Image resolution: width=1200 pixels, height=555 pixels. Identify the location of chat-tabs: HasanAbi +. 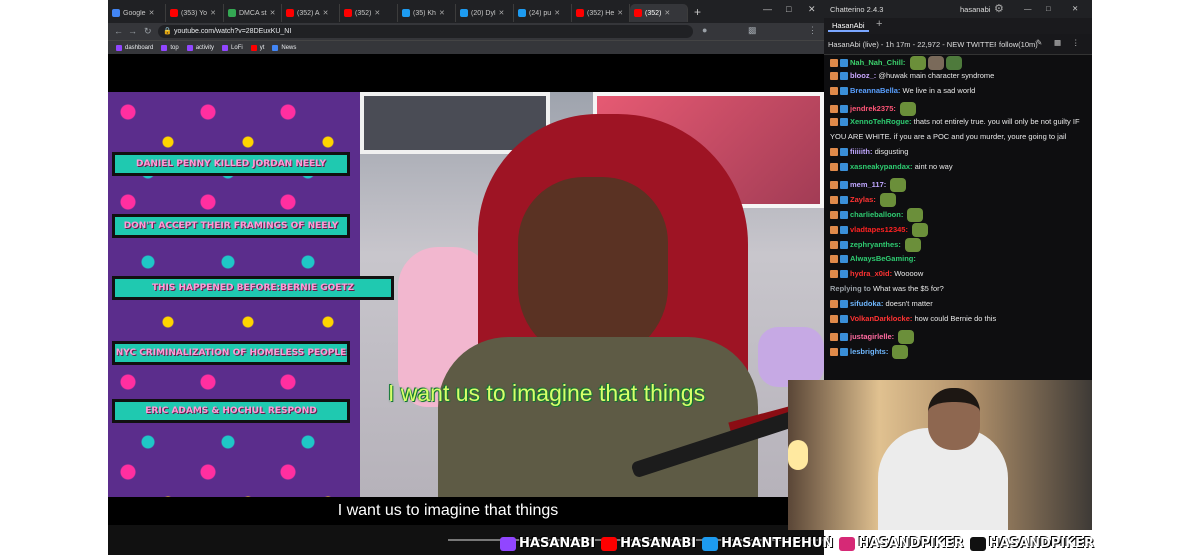
(958, 26).